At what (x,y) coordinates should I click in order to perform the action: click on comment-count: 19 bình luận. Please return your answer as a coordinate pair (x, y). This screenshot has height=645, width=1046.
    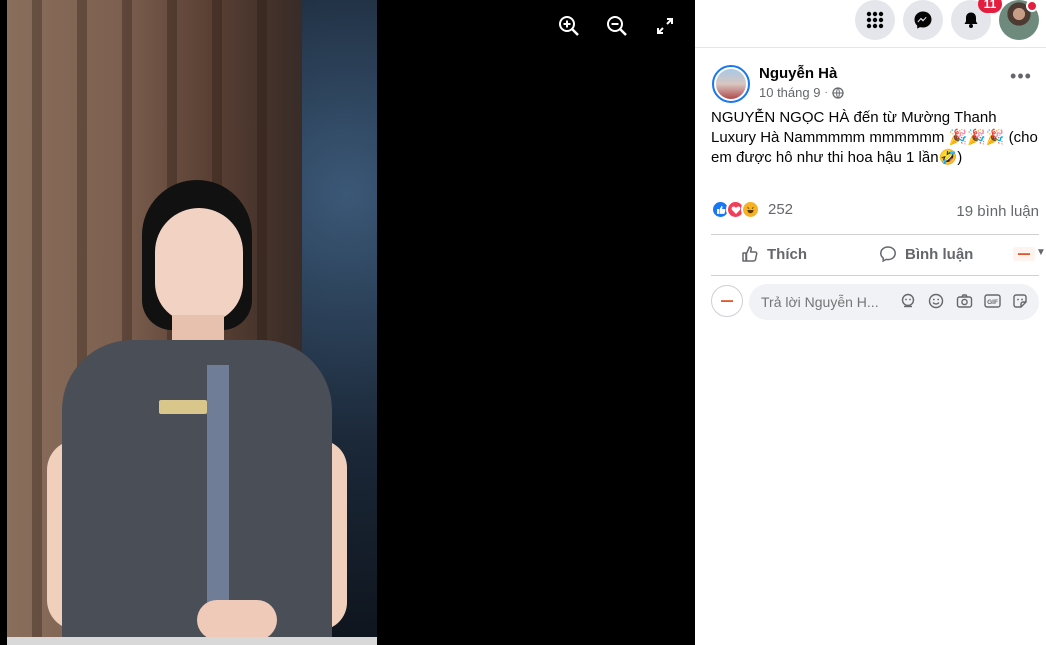
    Looking at the image, I should click on (997, 211).